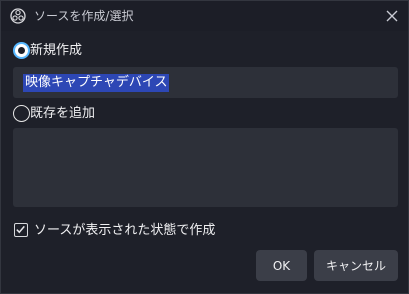 This screenshot has height=294, width=409. Describe the element at coordinates (56, 50) in the screenshot. I see `create-new-label: 新規作成` at that location.